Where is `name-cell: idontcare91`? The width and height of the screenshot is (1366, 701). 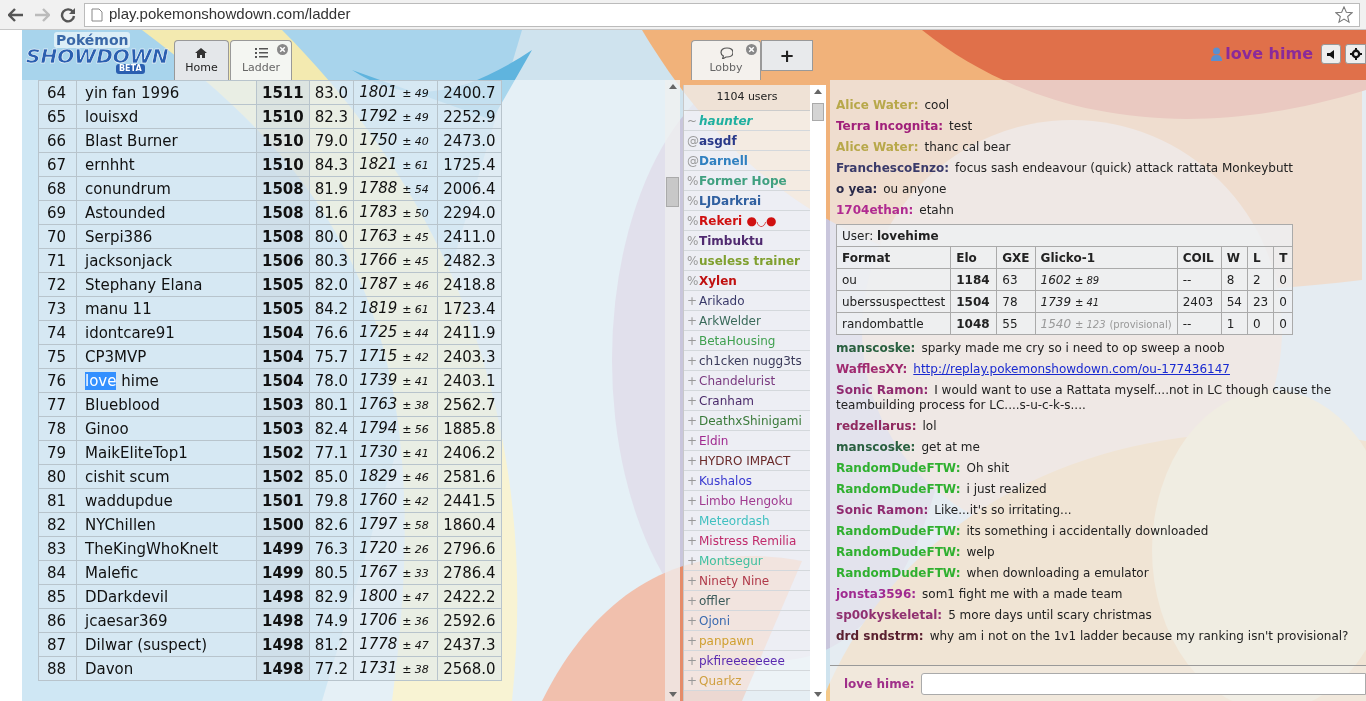
name-cell: idontcare91 is located at coordinates (166, 332).